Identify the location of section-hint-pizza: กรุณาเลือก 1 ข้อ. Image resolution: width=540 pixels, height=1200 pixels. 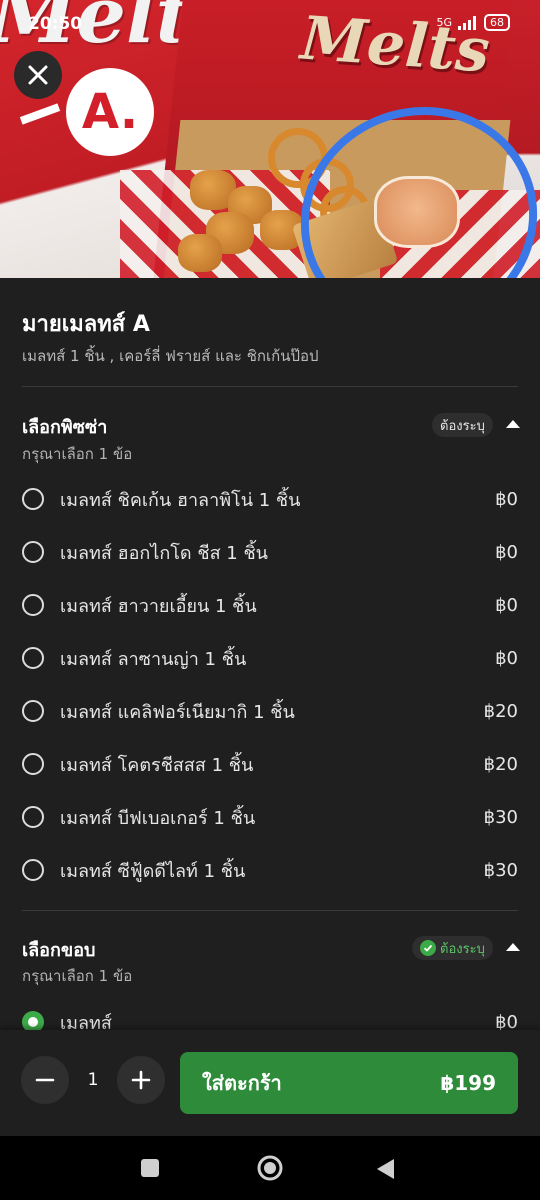
(77, 454).